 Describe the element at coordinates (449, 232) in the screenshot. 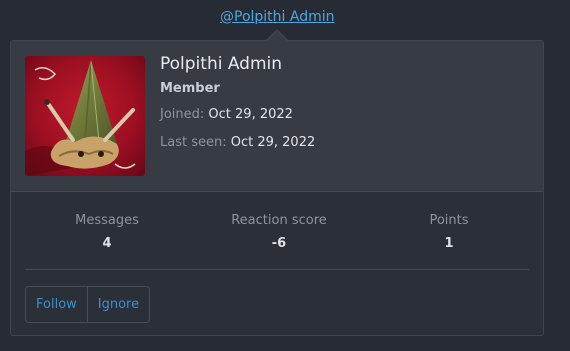

I see `stat-points: Points 1` at that location.